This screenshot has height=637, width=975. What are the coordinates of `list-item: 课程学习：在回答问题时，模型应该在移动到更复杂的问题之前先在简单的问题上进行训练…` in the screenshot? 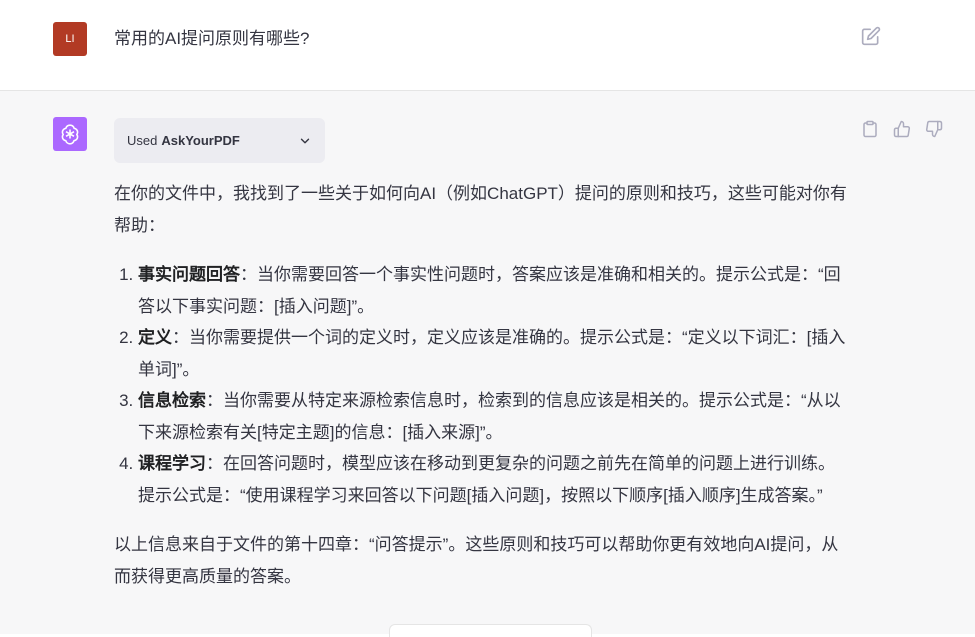 It's located at (493, 479).